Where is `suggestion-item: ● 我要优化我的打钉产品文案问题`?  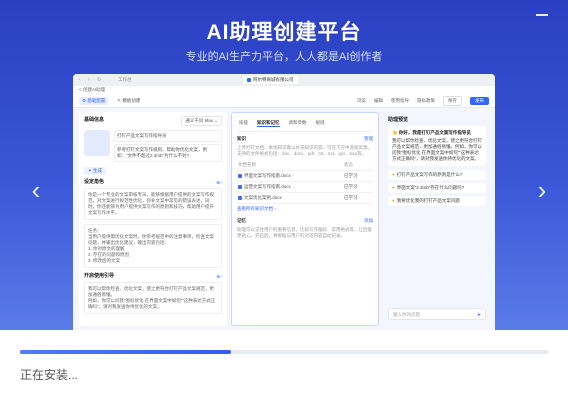 suggestion-item: ● 我要优化我的打钉产品文案问题 is located at coordinates (437, 201).